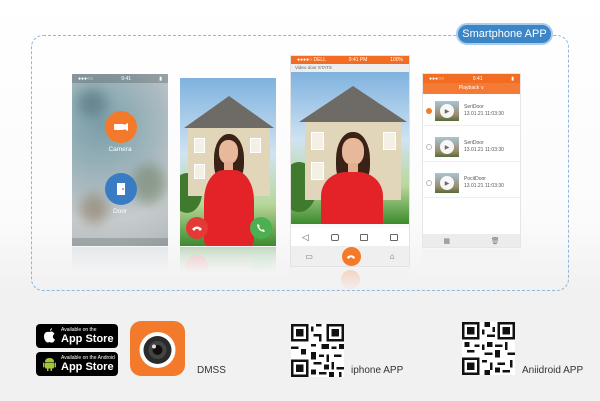  I want to click on camera-label: Camera, so click(120, 149).